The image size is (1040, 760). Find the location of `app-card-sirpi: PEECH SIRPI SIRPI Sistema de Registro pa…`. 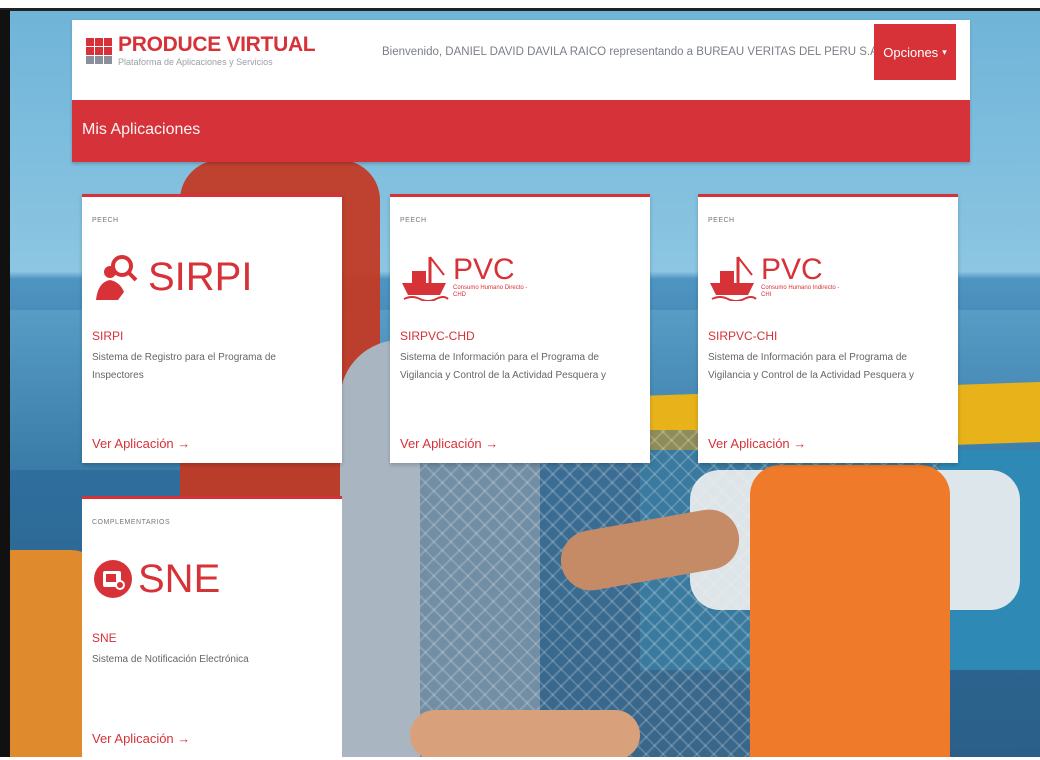

app-card-sirpi: PEECH SIRPI SIRPI Sistema de Registro pa… is located at coordinates (212, 328).